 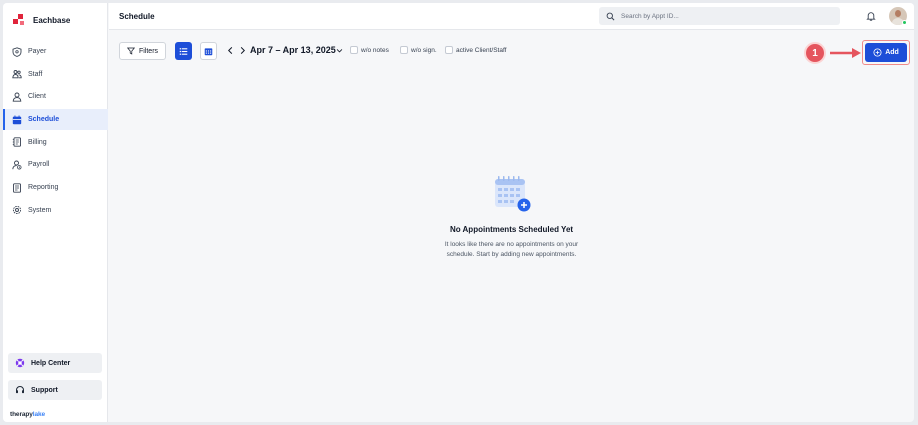 I want to click on date-range-label: Apr 7 – Apr 13, 2025, so click(x=293, y=50).